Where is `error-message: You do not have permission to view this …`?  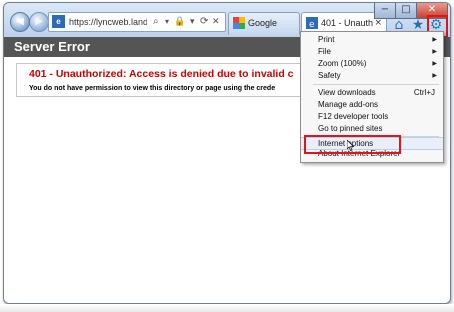 error-message: You do not have permission to view this … is located at coordinates (152, 88).